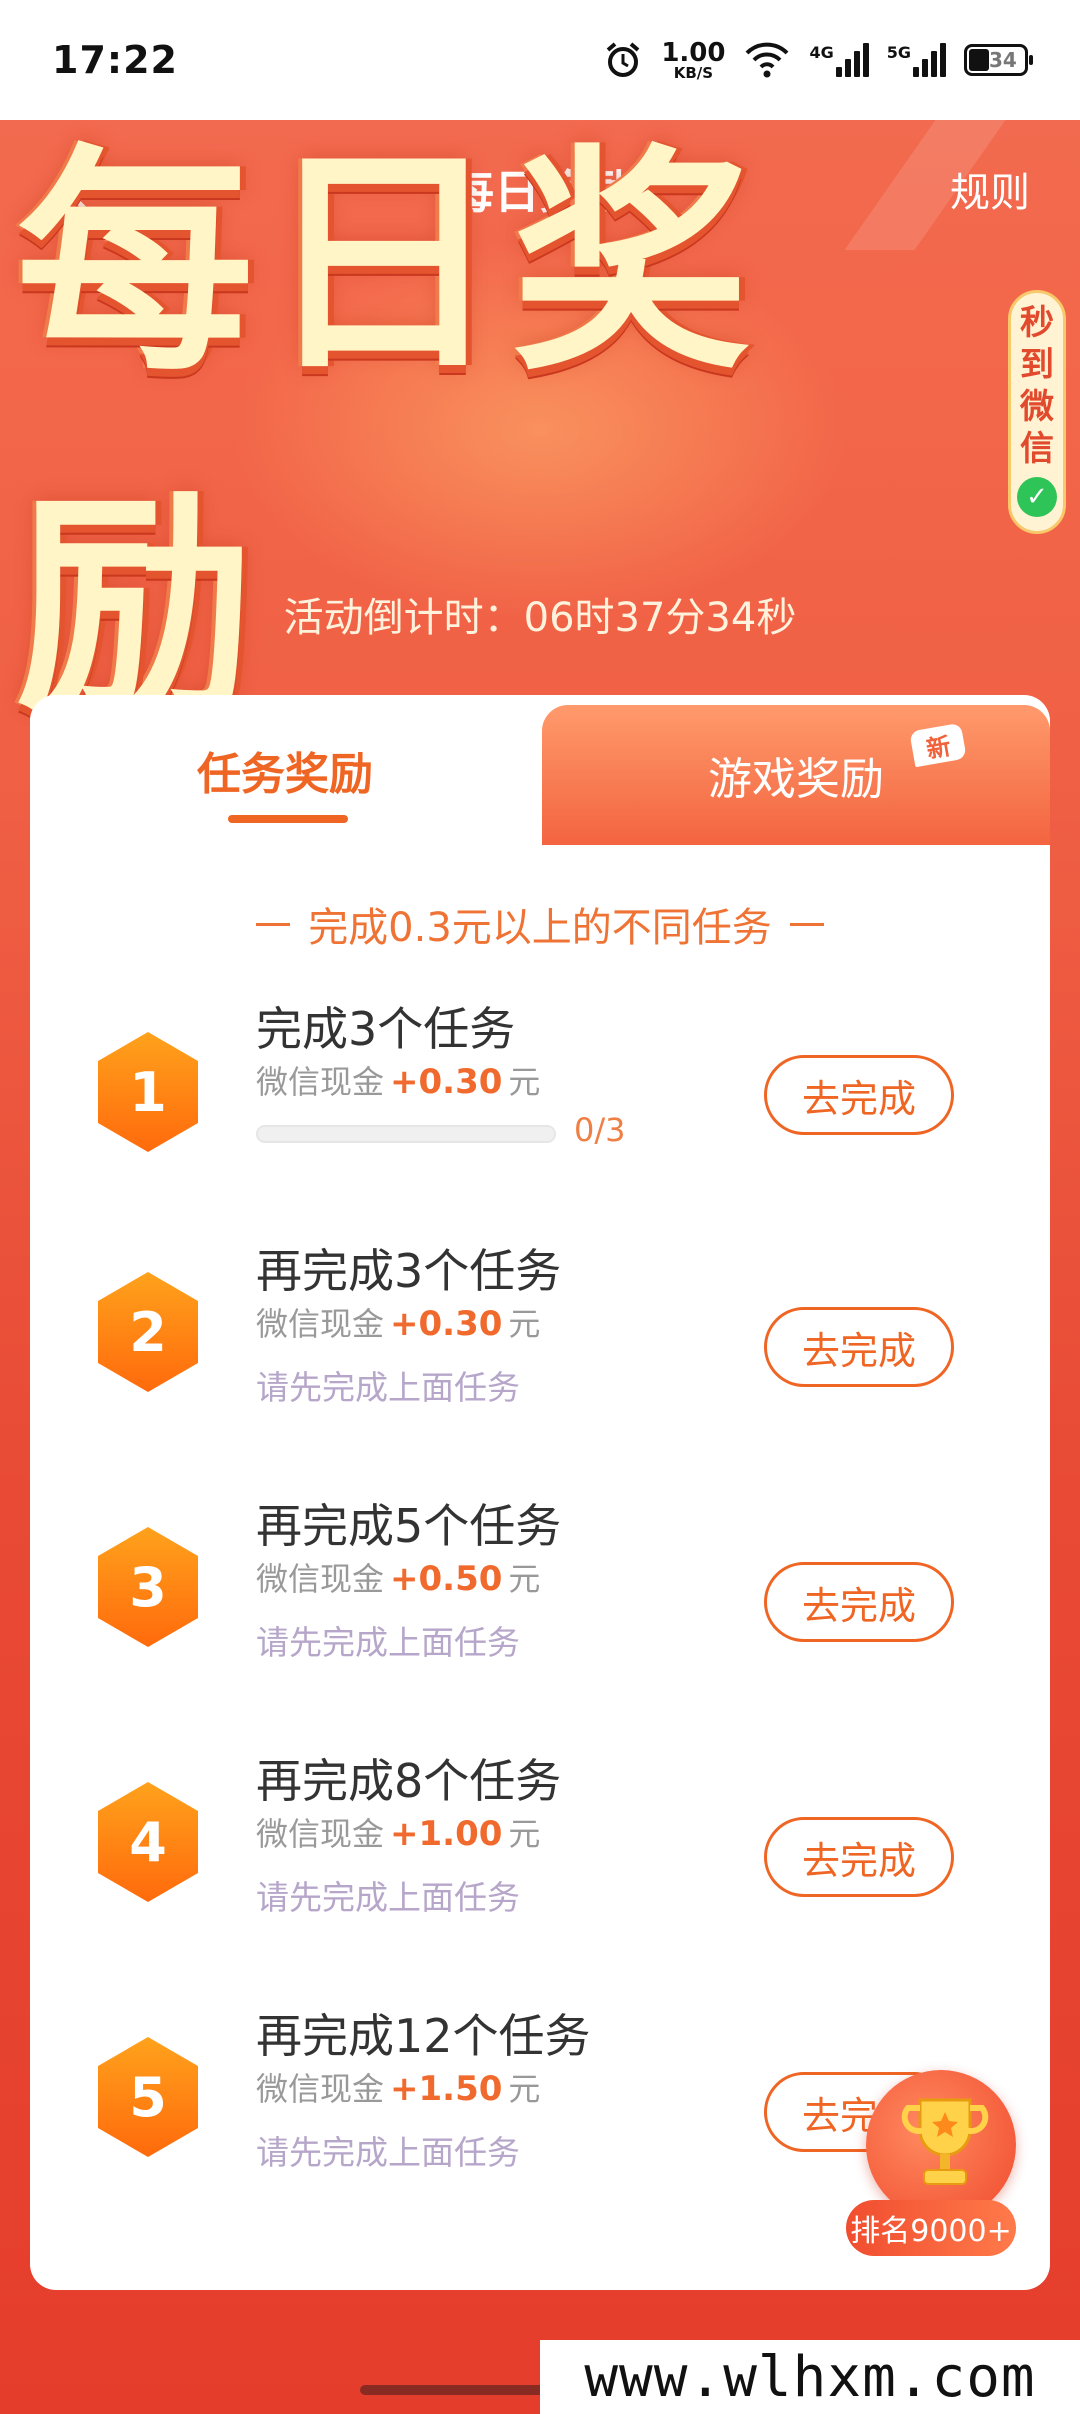 Image resolution: width=1080 pixels, height=2414 pixels. I want to click on task-item: 2 再完成3个任务 微信现金 +0.30 元 请先完成上面任务 去完成, so click(540, 1360).